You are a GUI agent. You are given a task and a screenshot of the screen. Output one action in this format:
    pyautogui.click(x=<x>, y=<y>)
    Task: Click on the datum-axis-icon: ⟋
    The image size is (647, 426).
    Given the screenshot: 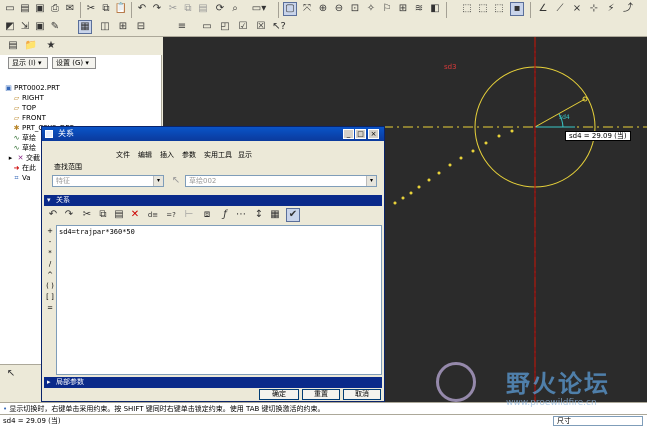 What is the action you would take?
    pyautogui.click(x=560, y=9)
    